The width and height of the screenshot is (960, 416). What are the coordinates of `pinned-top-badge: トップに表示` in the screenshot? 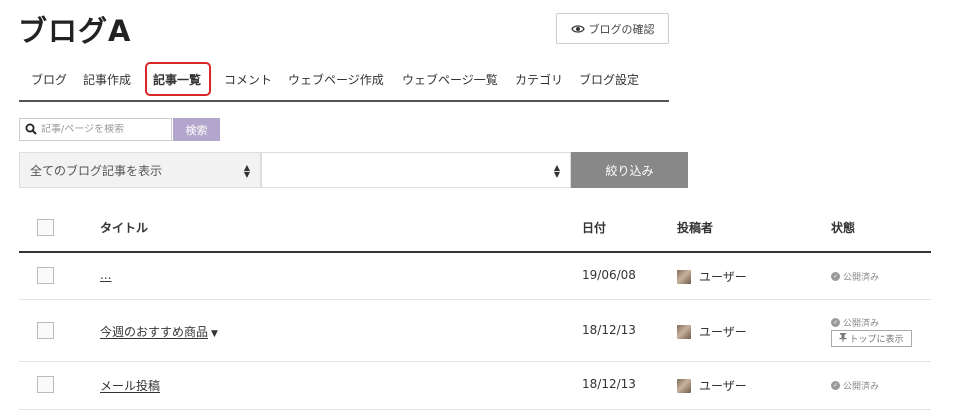 It's located at (871, 338).